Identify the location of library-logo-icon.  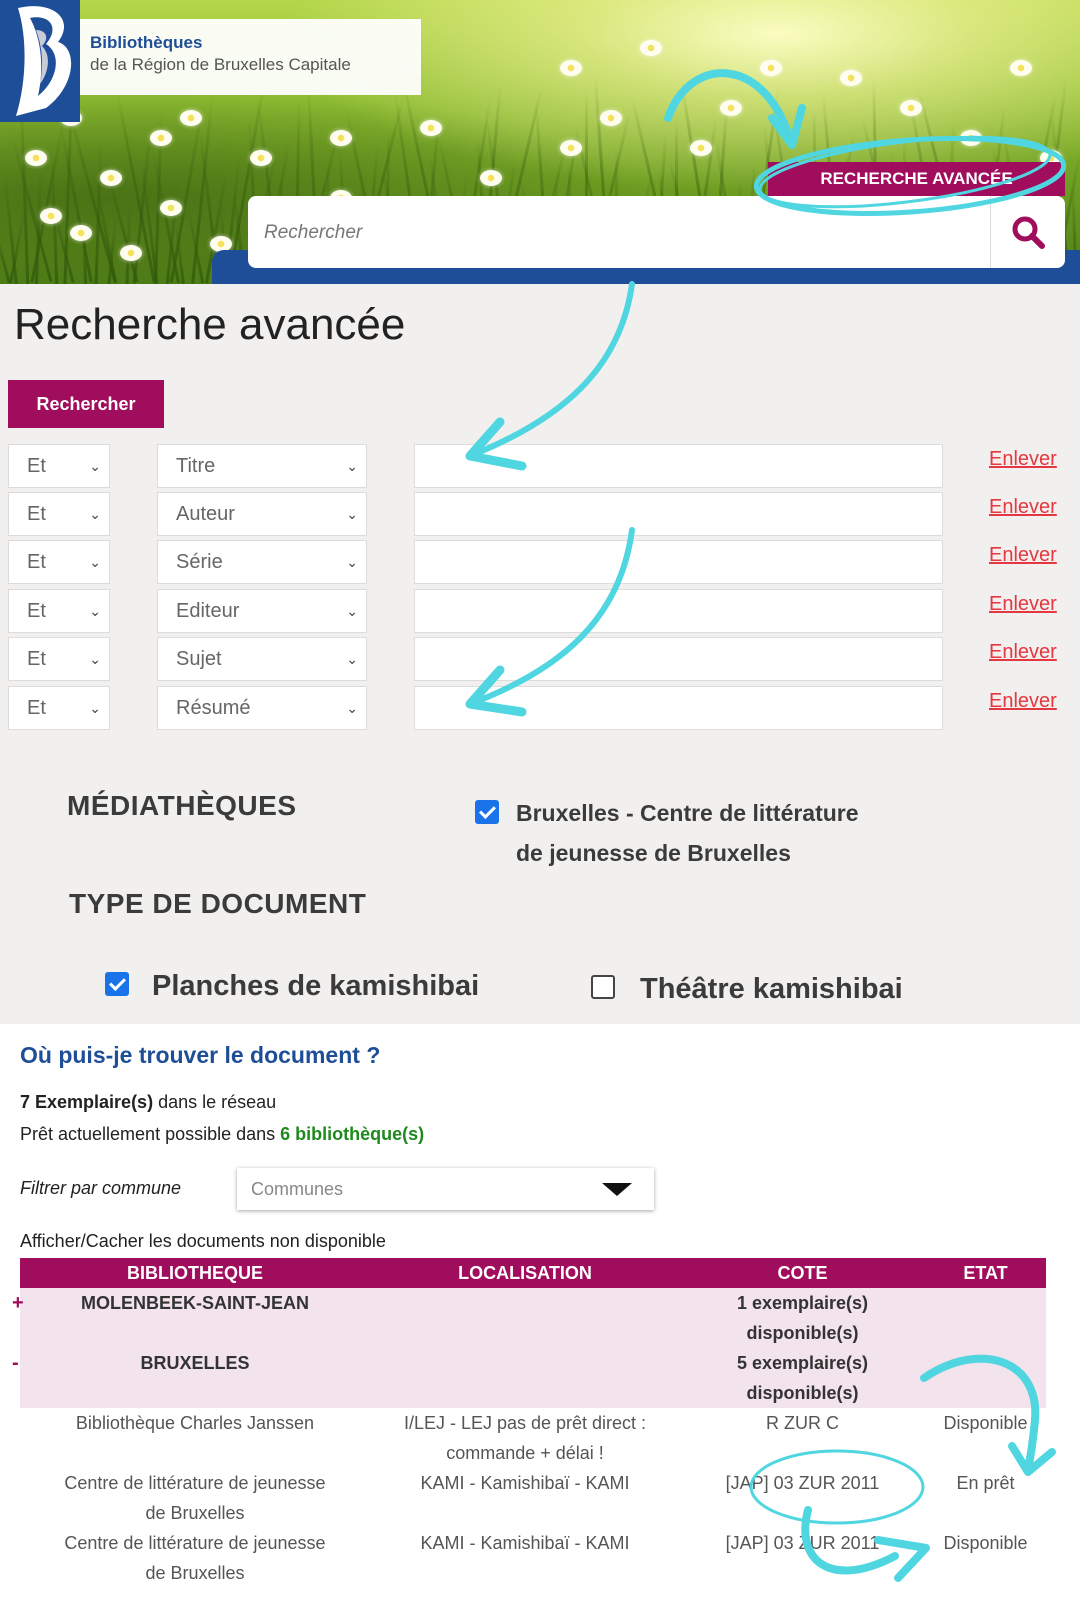
(44, 61).